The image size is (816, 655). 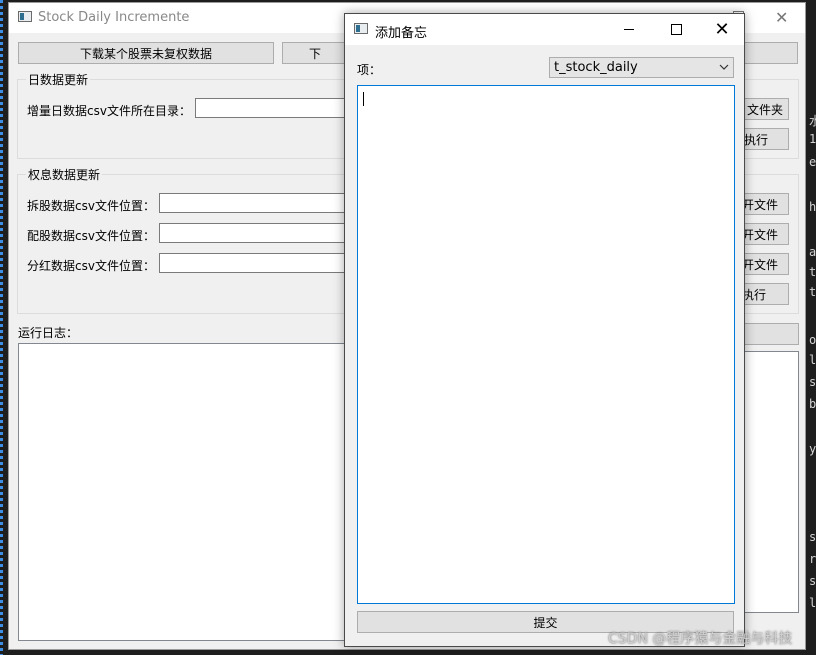 What do you see at coordinates (544, 29) in the screenshot?
I see `dialog-titlebar: 添加备忘 ✕` at bounding box center [544, 29].